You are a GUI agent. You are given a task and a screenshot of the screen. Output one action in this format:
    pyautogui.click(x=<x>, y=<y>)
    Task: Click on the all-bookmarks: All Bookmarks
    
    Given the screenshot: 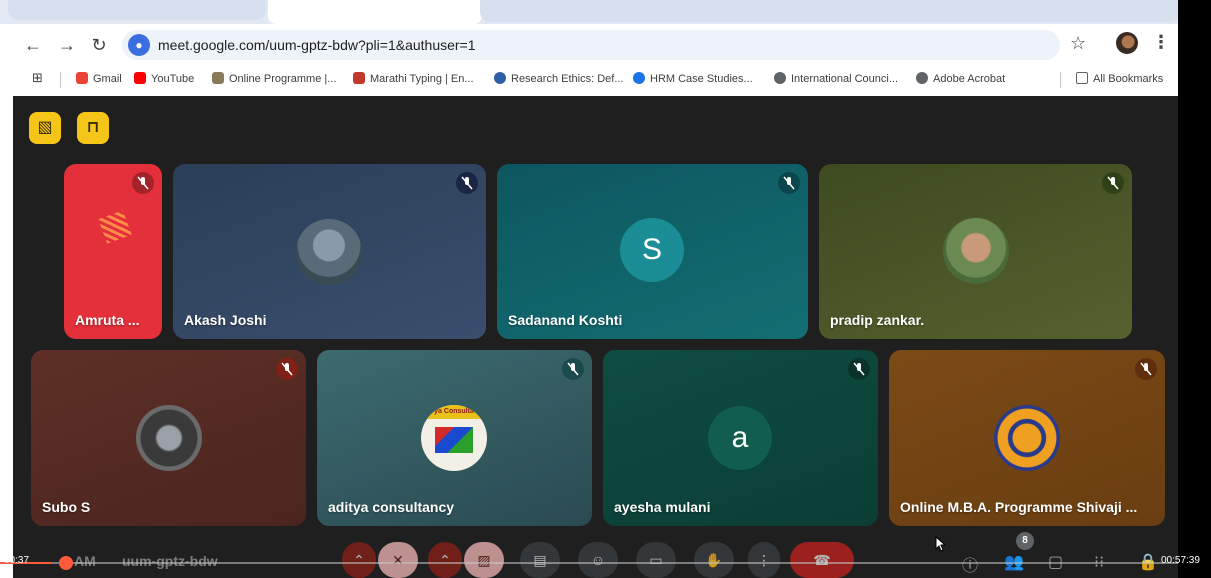 What is the action you would take?
    pyautogui.click(x=1119, y=78)
    